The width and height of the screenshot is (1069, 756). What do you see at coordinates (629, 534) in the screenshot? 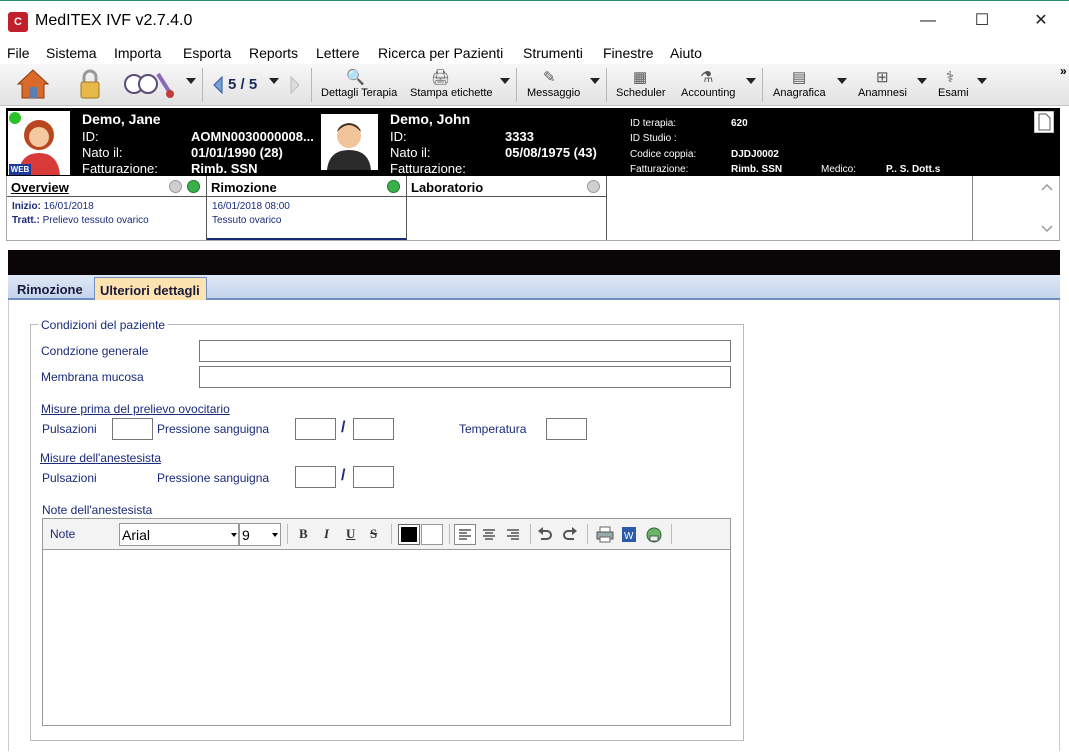
I see `word-export-icon: W` at bounding box center [629, 534].